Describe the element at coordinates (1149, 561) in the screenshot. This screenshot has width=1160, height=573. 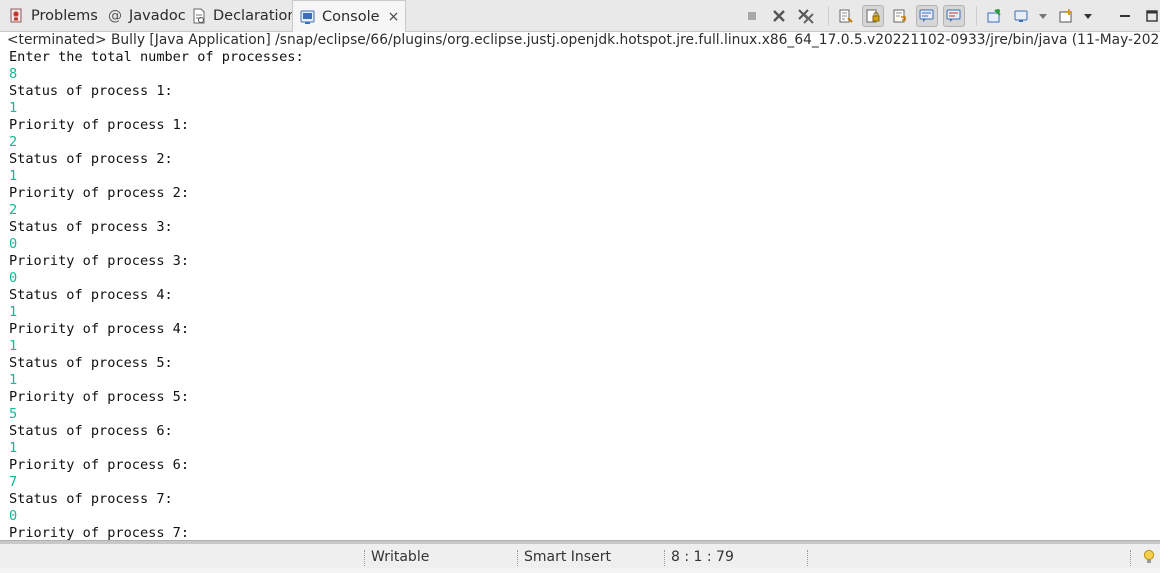
I see `lightbulb-icon` at that location.